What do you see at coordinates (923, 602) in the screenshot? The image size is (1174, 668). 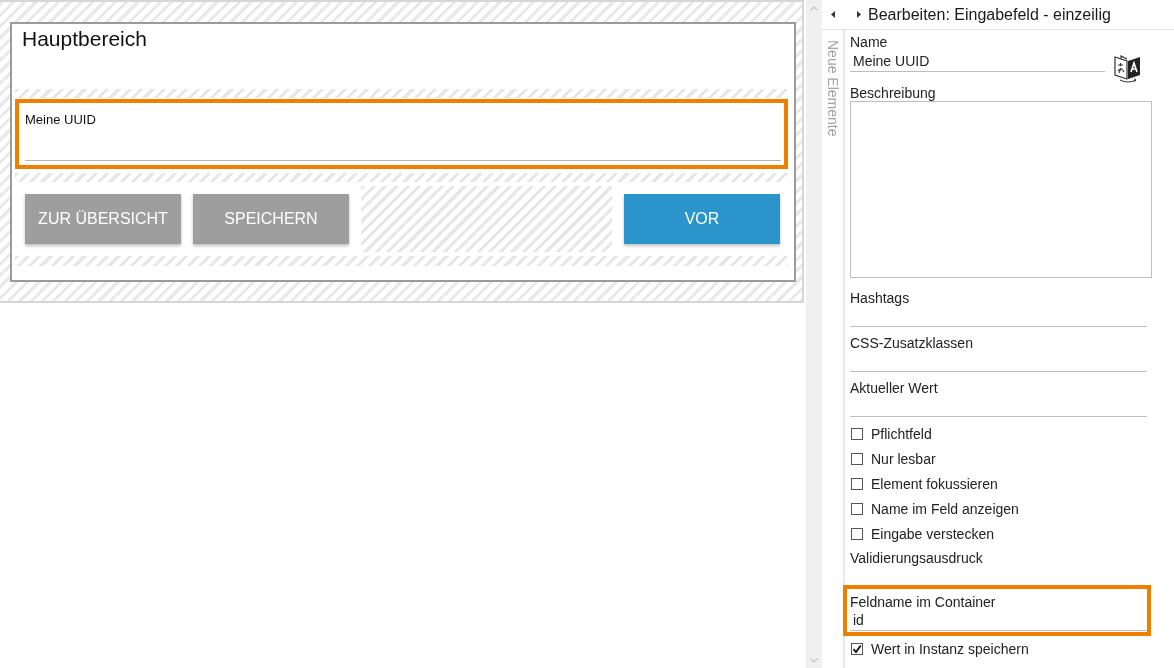 I see `field-label: Feldname im Container` at bounding box center [923, 602].